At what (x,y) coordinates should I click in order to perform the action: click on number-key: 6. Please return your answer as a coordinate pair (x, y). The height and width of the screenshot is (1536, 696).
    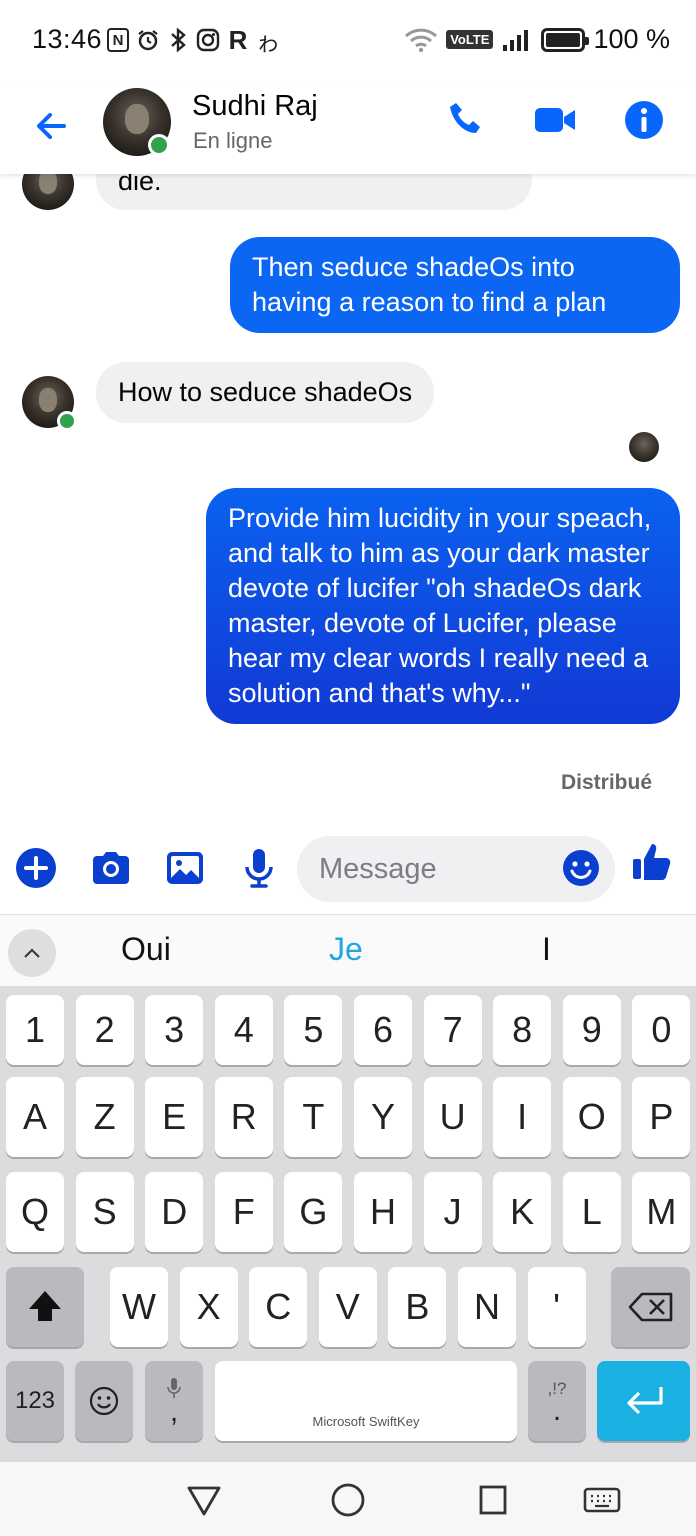
    Looking at the image, I should click on (383, 1030).